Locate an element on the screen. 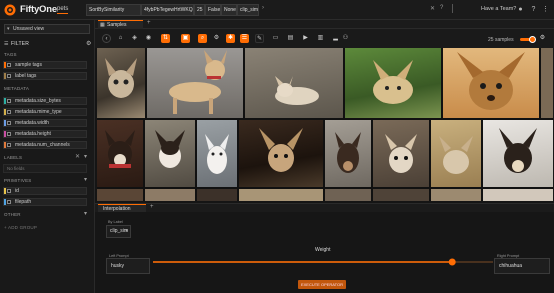 The image size is (554, 293). grid-settings-icon: ⚙ is located at coordinates (542, 38).